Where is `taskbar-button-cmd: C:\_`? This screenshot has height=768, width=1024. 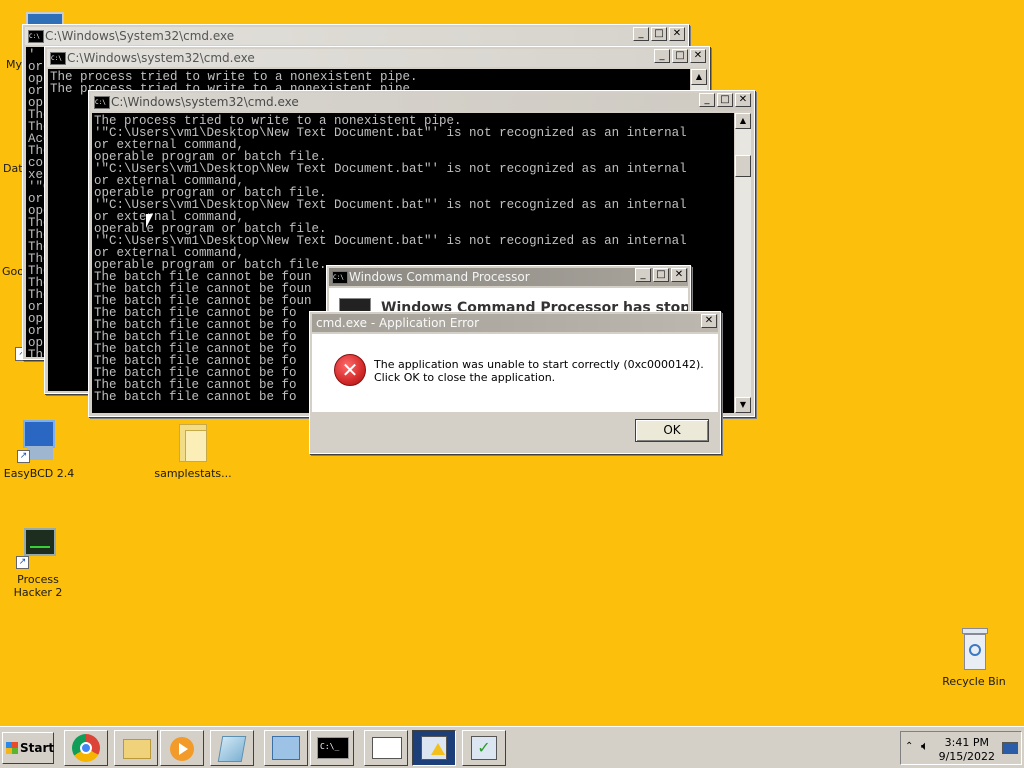
taskbar-button-cmd: C:\_ is located at coordinates (332, 748).